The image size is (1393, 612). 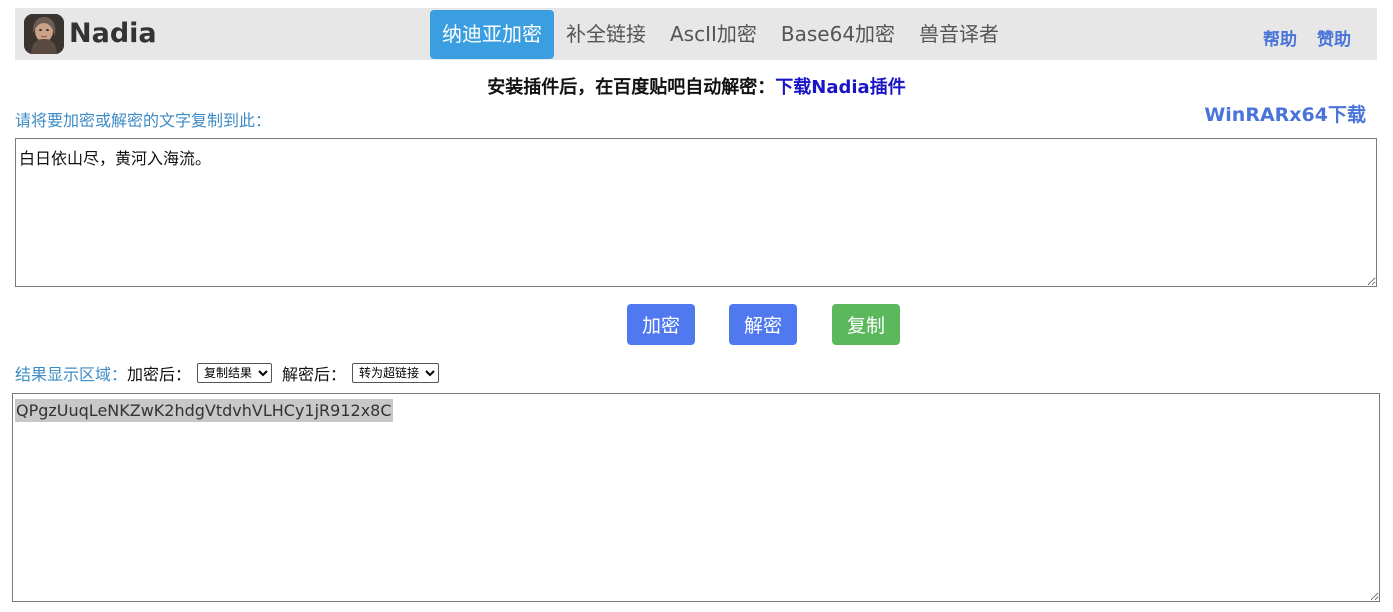 What do you see at coordinates (606, 34) in the screenshot?
I see `nav-tab-complete-link: 补全链接` at bounding box center [606, 34].